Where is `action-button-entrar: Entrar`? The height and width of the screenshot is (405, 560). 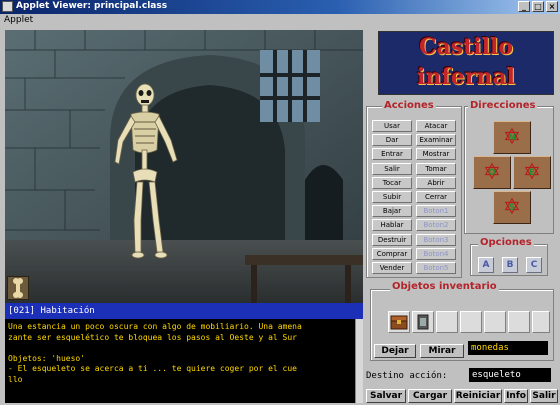
action-button-entrar: Entrar is located at coordinates (392, 154).